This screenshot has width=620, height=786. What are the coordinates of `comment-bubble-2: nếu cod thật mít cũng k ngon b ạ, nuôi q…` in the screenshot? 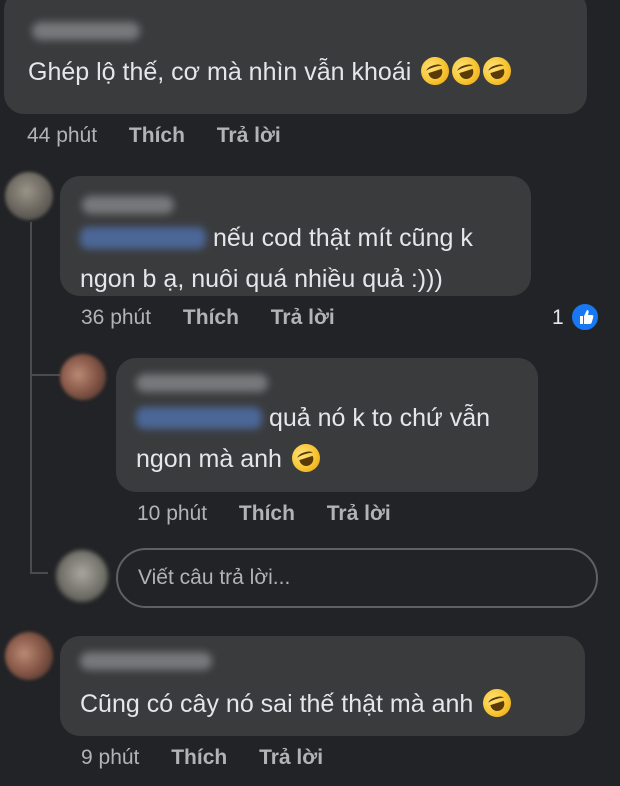 It's located at (295, 236).